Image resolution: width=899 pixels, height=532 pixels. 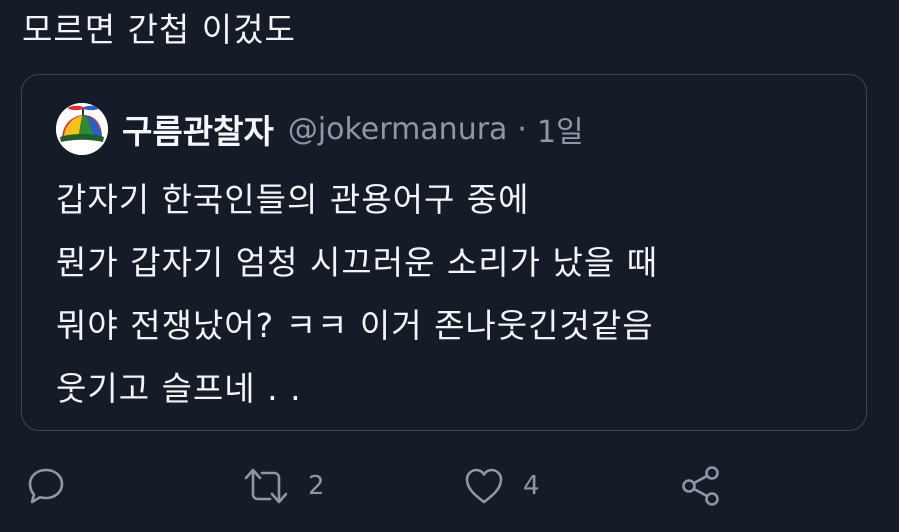 What do you see at coordinates (560, 129) in the screenshot?
I see `timestamp: 1일` at bounding box center [560, 129].